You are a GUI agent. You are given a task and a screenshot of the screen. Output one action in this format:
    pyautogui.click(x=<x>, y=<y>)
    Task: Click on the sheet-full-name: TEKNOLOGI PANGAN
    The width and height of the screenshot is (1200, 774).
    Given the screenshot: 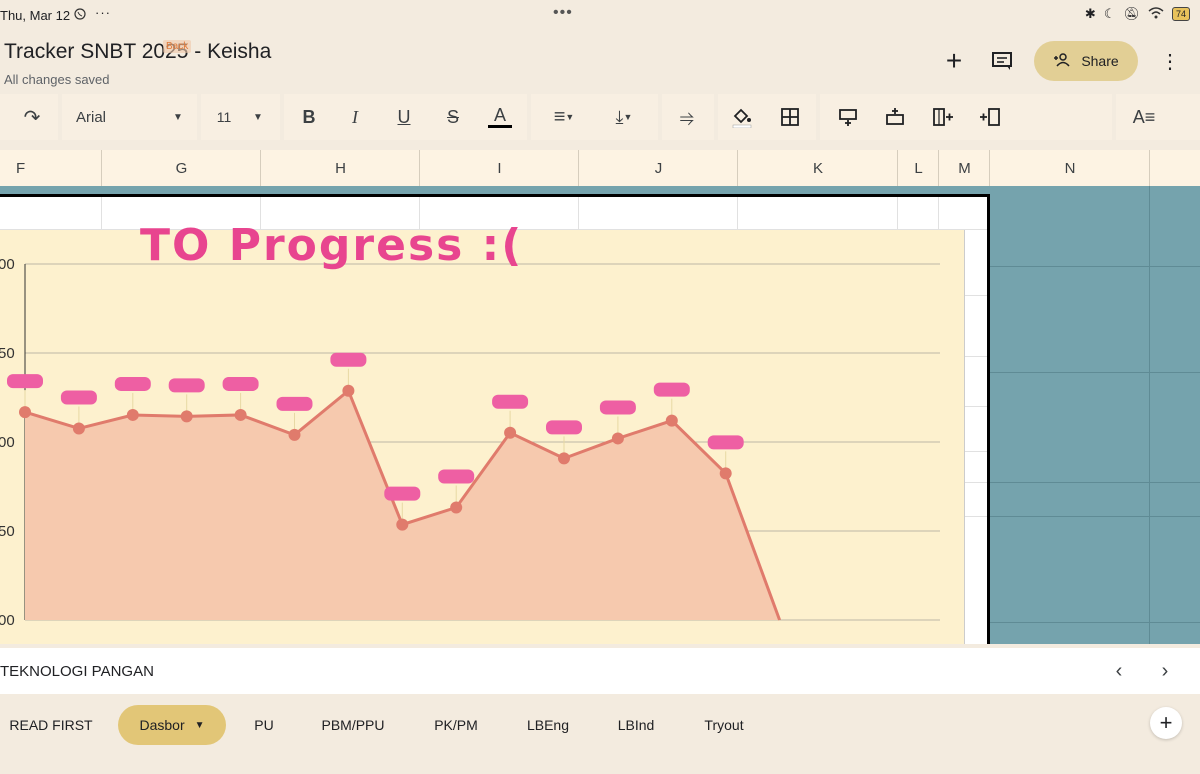 What is the action you would take?
    pyautogui.click(x=77, y=671)
    